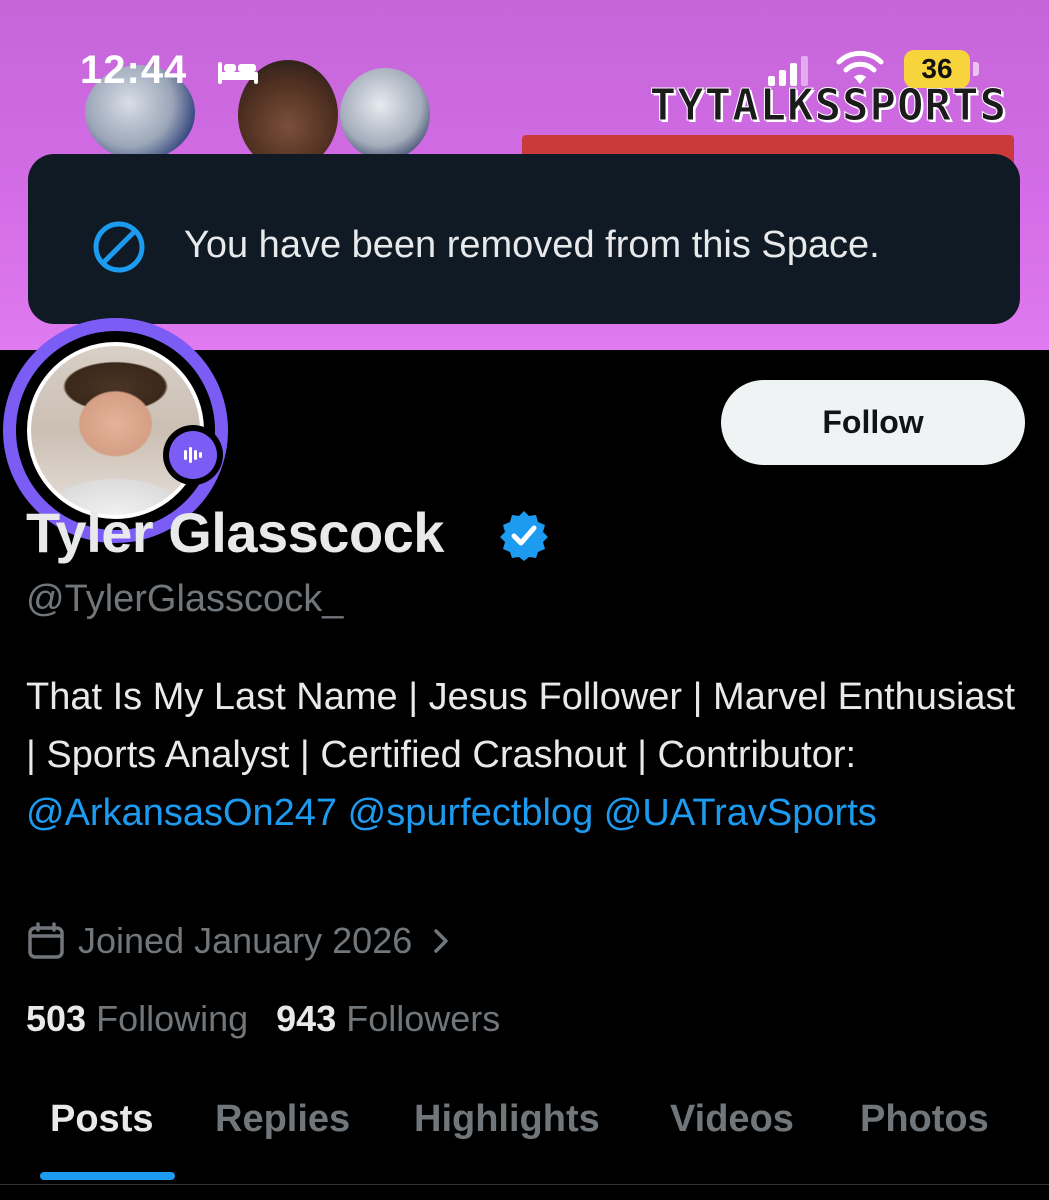 The width and height of the screenshot is (1049, 1200). I want to click on spaces-audio-icon, so click(193, 455).